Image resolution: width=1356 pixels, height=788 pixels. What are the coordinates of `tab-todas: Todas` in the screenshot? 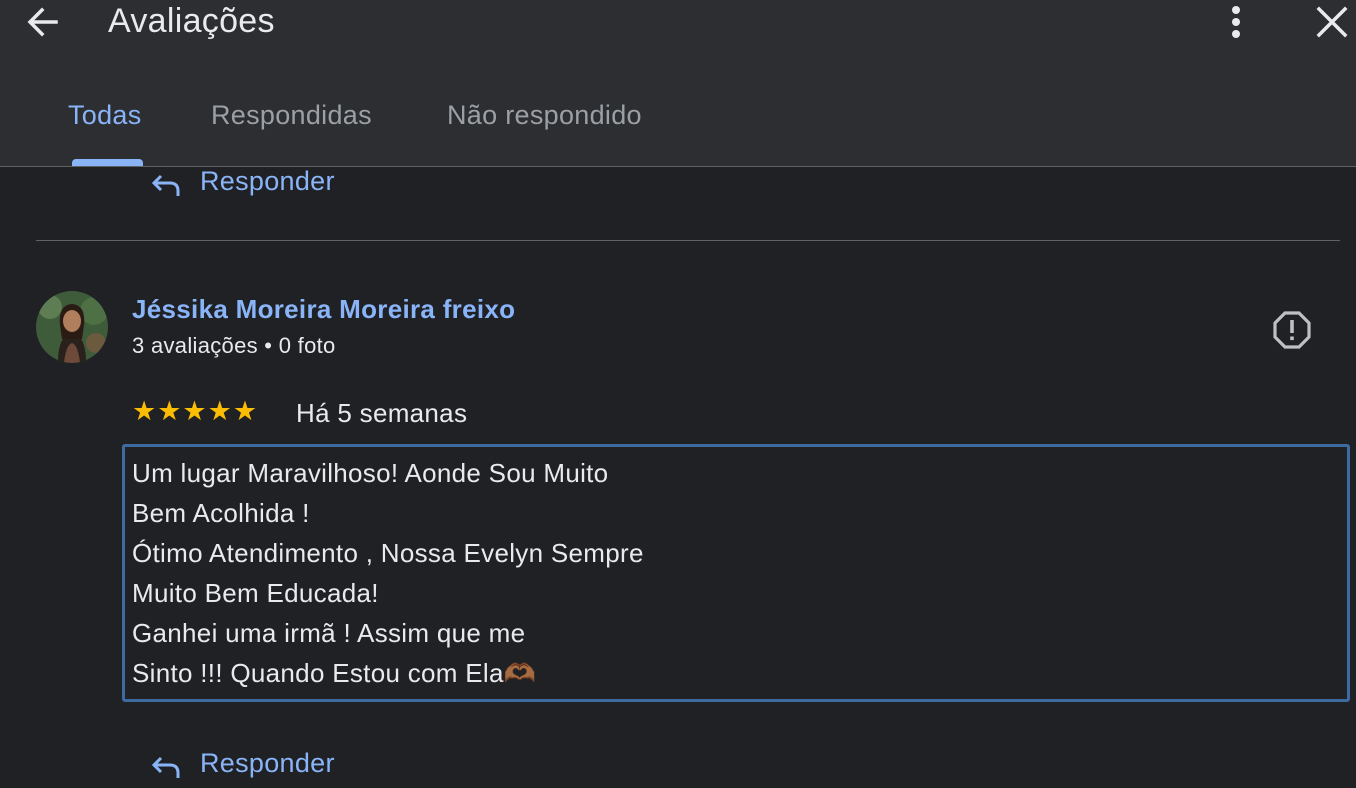 It's located at (105, 115).